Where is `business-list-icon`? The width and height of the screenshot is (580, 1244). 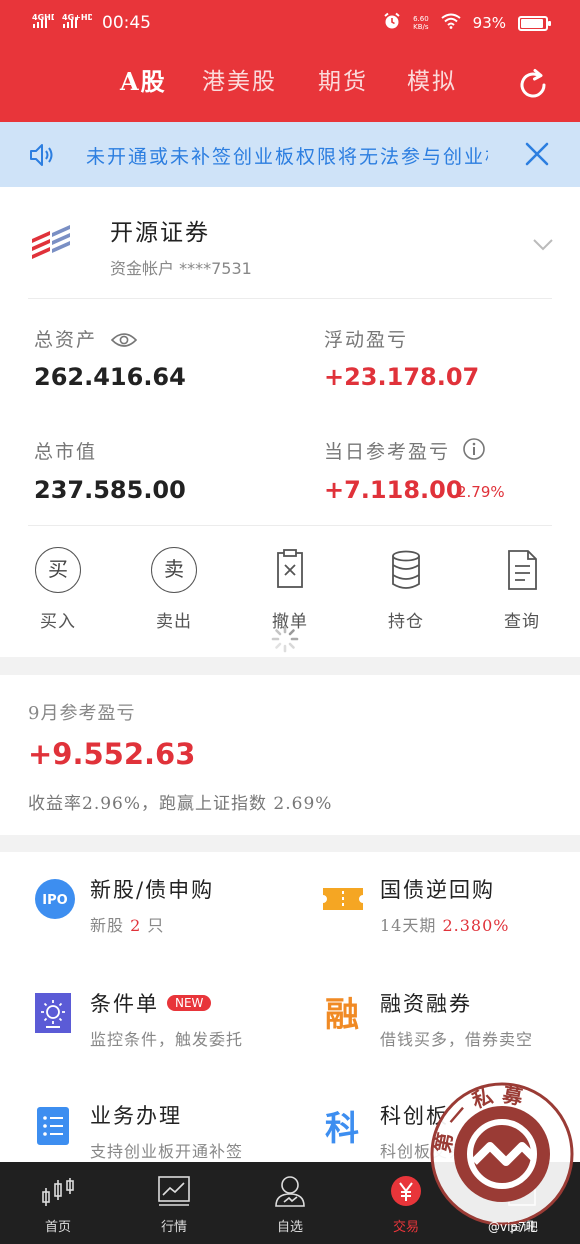 business-list-icon is located at coordinates (55, 1125).